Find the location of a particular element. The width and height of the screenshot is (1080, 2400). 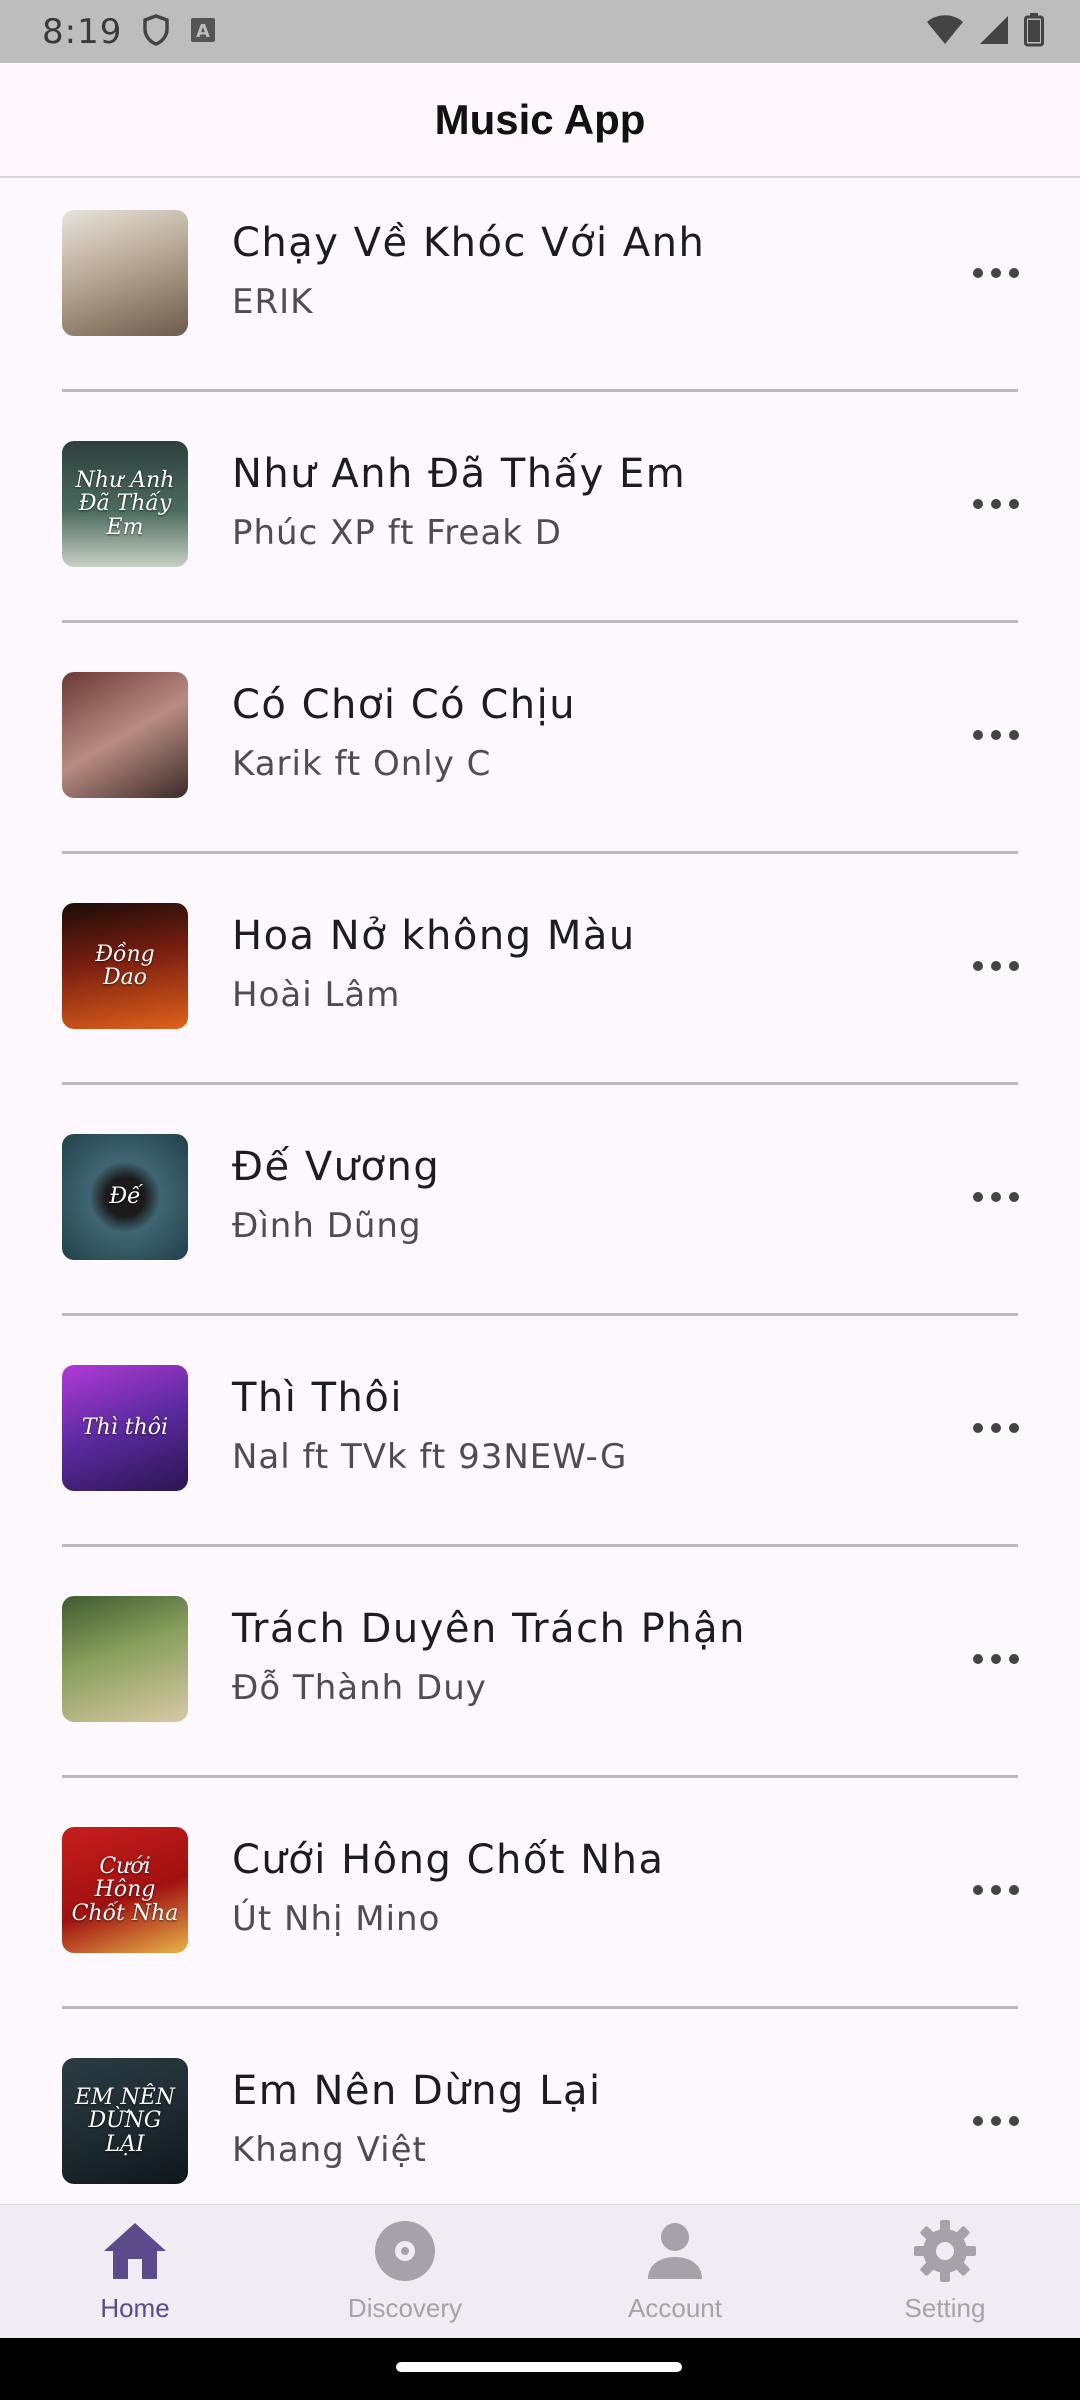

keyboard-a-icon: A is located at coordinates (203, 32).